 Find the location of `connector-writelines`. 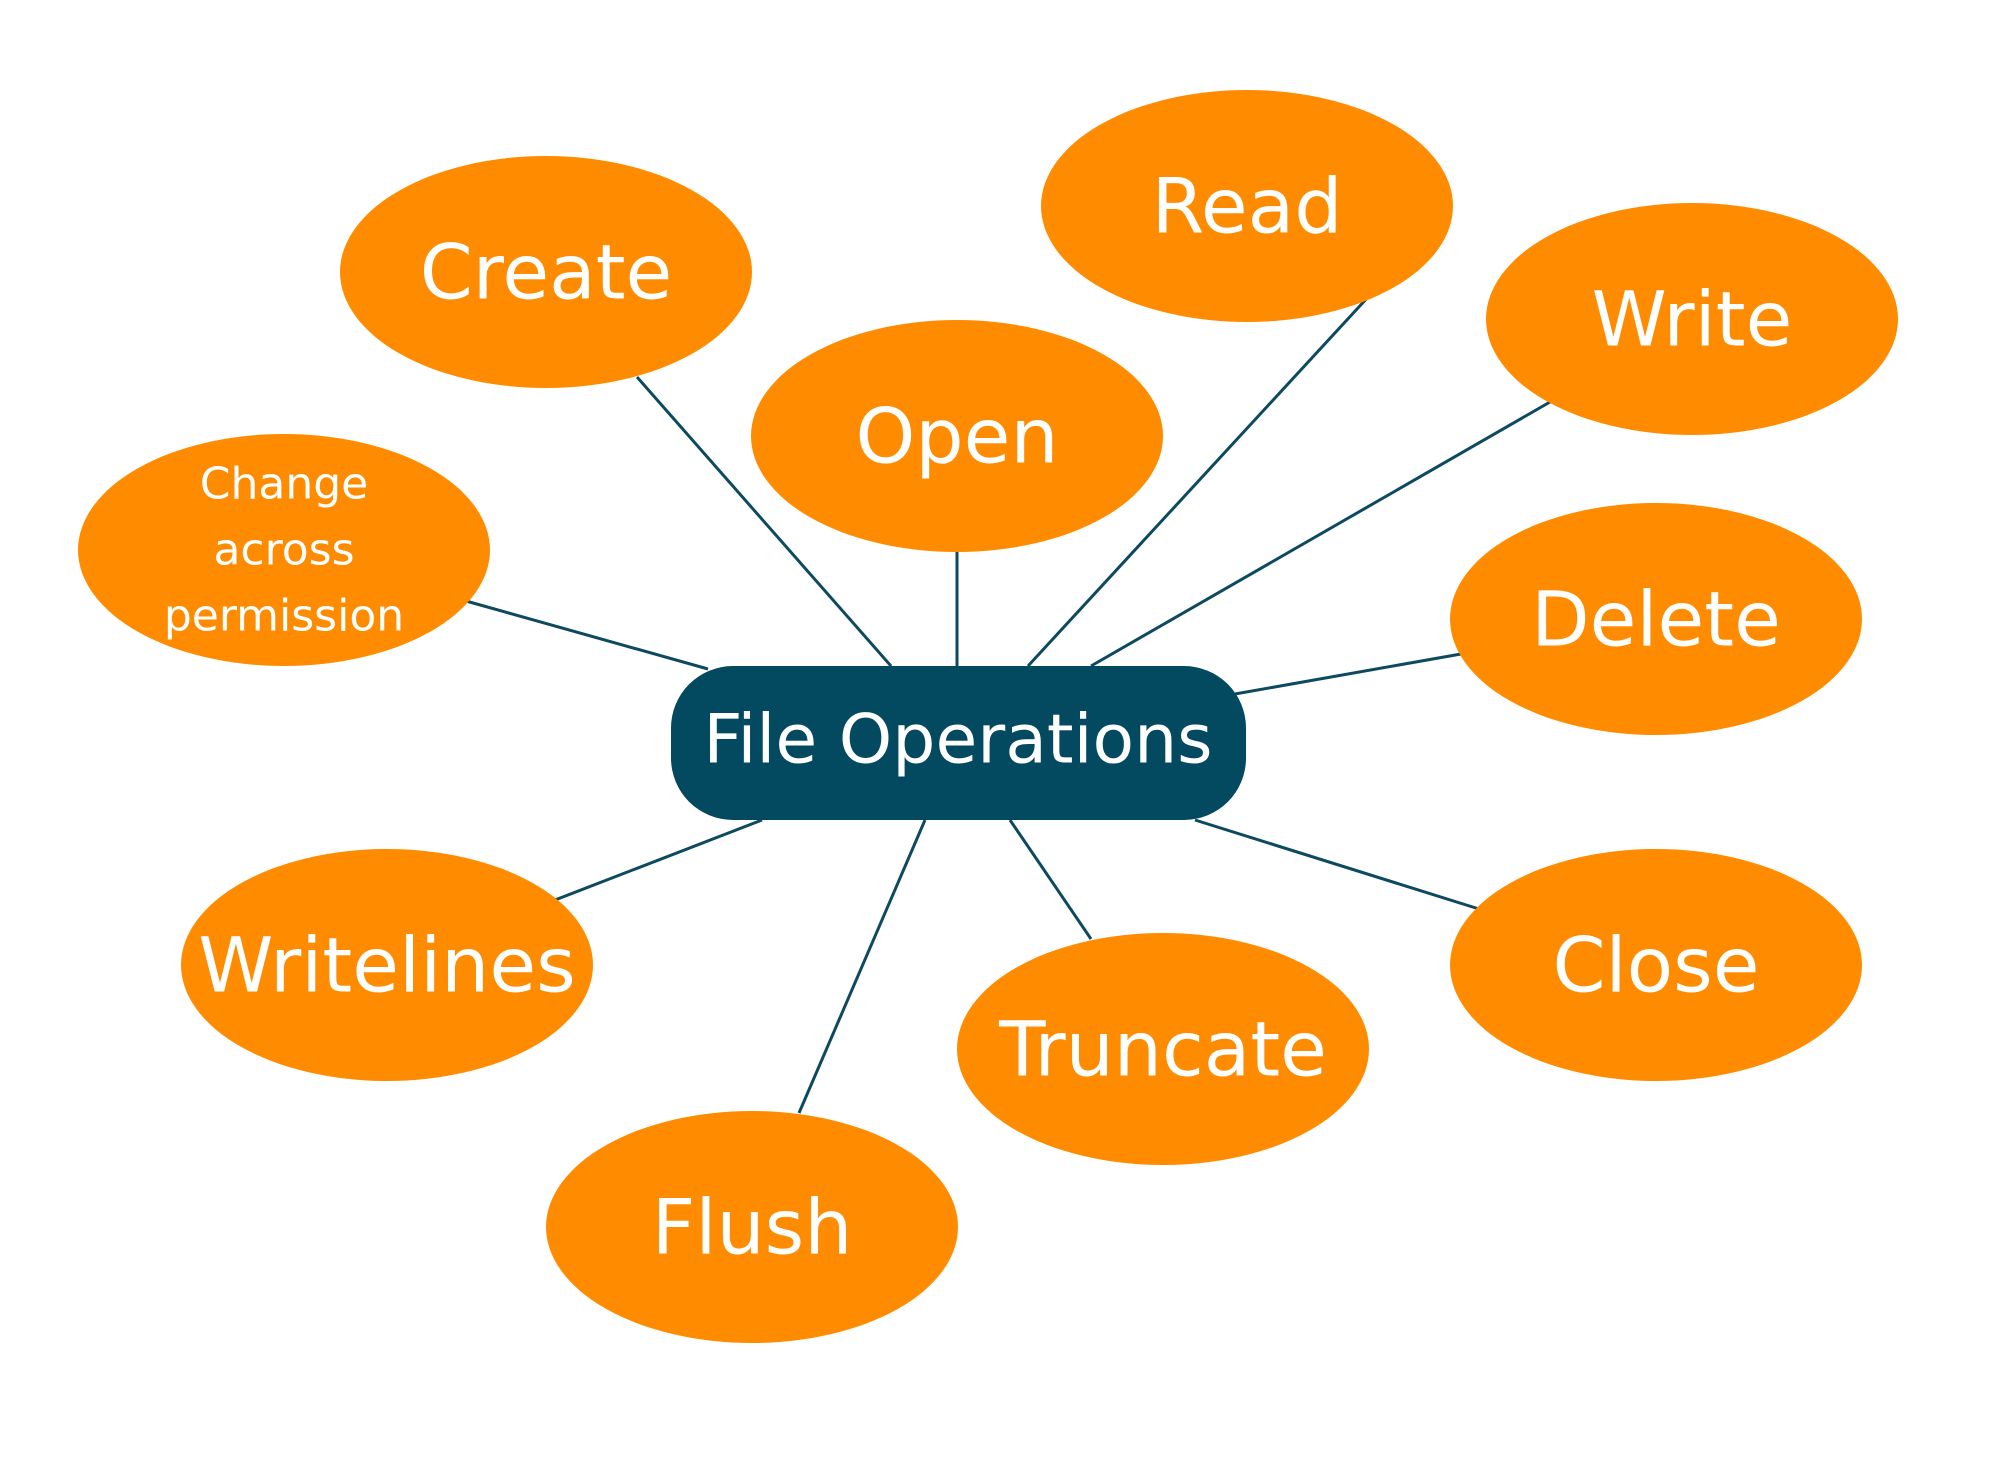

connector-writelines is located at coordinates (658, 860).